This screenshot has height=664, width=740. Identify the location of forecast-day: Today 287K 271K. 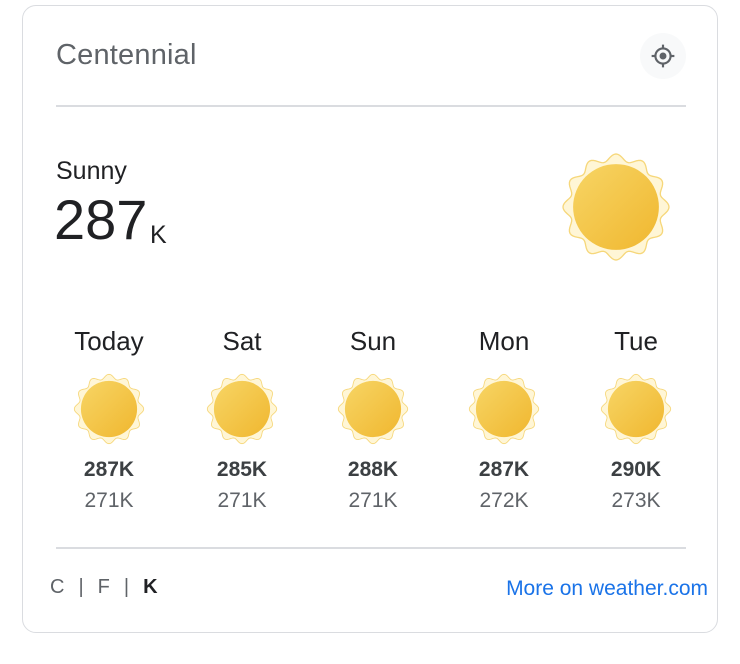
(109, 417).